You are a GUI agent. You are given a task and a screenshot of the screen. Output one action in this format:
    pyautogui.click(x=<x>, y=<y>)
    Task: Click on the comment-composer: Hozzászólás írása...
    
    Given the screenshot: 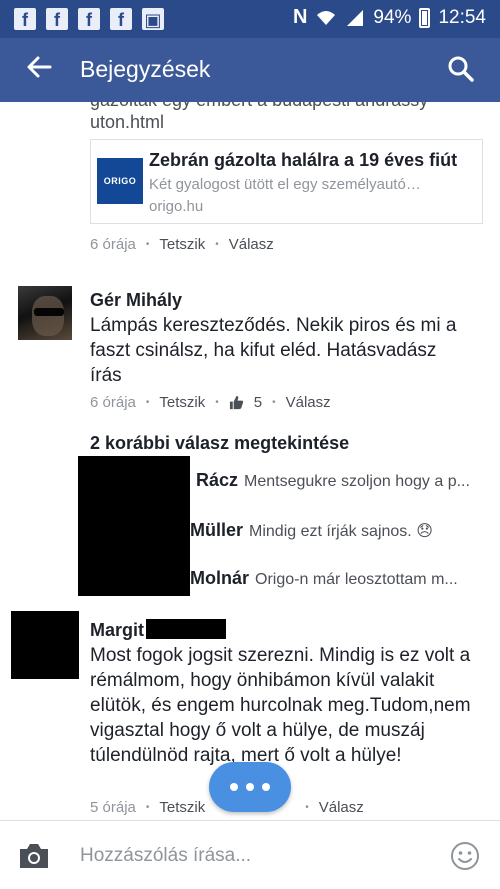 What is the action you would take?
    pyautogui.click(x=250, y=854)
    